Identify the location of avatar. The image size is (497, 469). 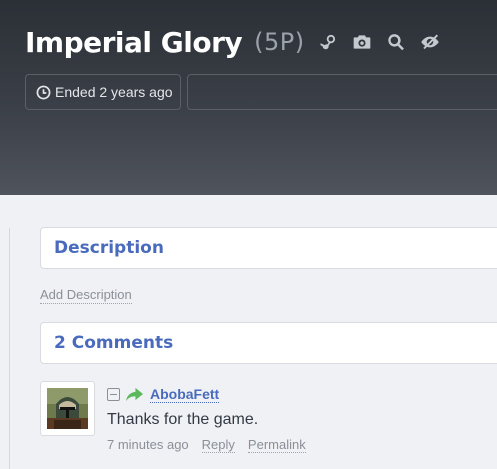
(67, 408).